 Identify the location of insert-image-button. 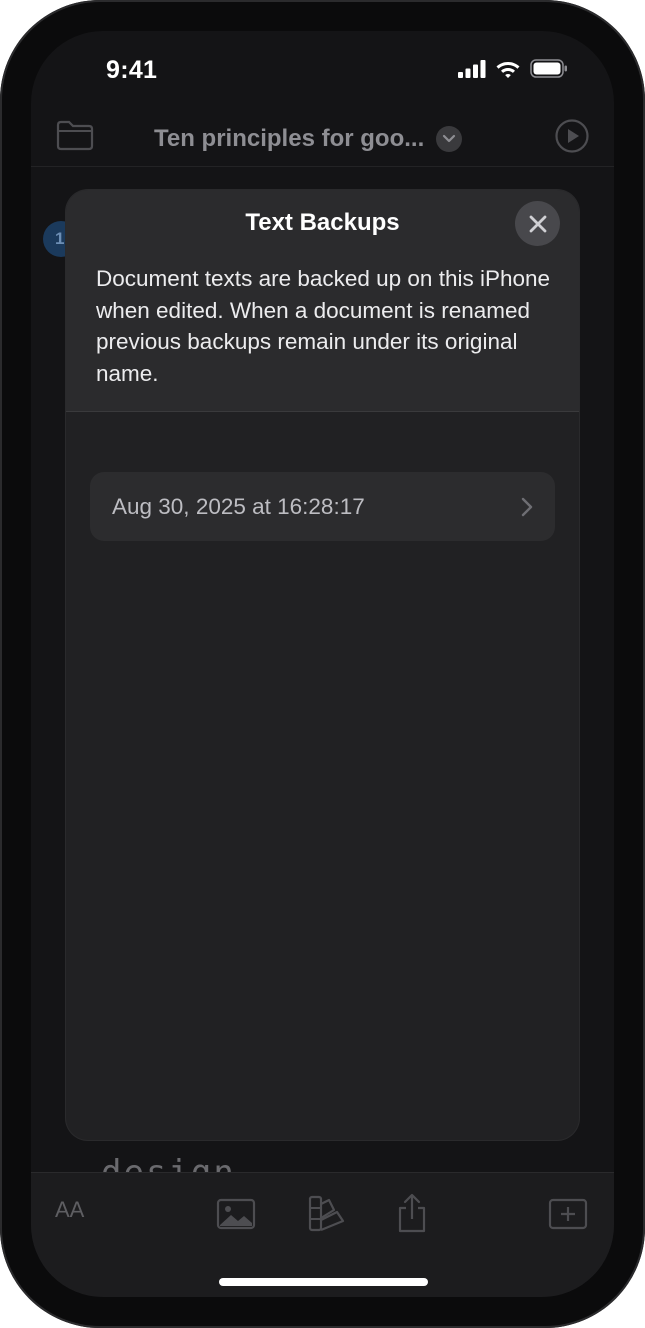
(236, 1216).